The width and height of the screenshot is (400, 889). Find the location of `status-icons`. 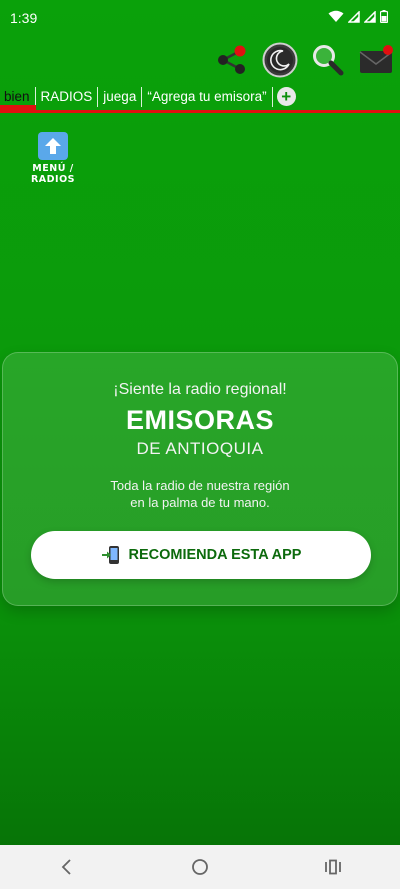

status-icons is located at coordinates (358, 16).